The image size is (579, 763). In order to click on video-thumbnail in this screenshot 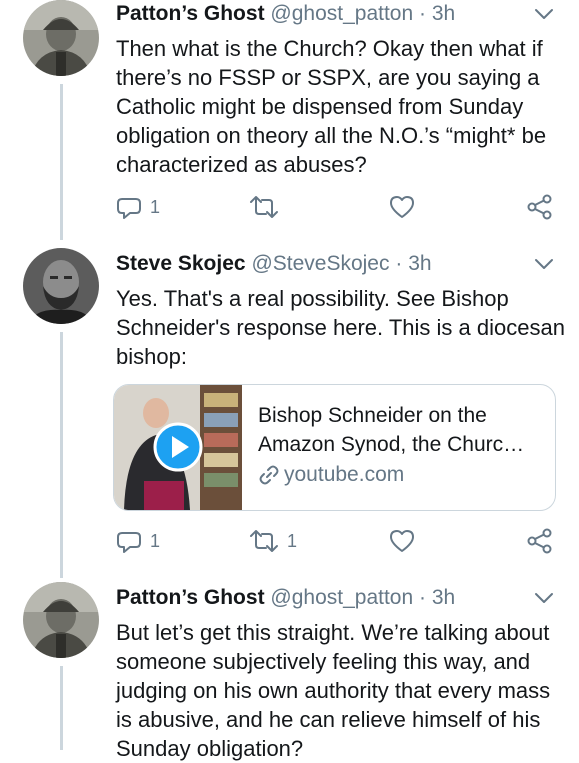, I will do `click(178, 447)`.